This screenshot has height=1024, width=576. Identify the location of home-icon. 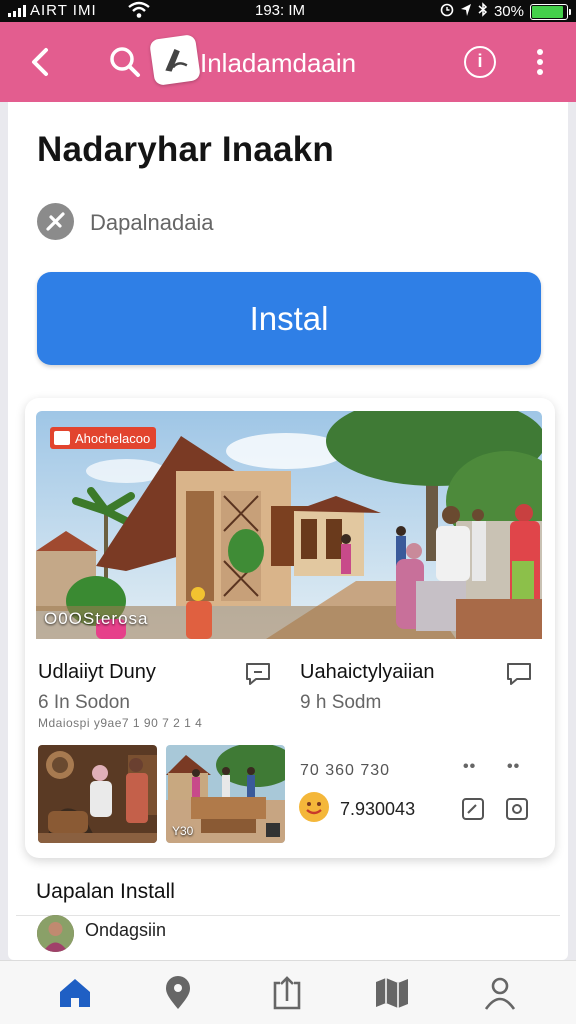
(75, 993).